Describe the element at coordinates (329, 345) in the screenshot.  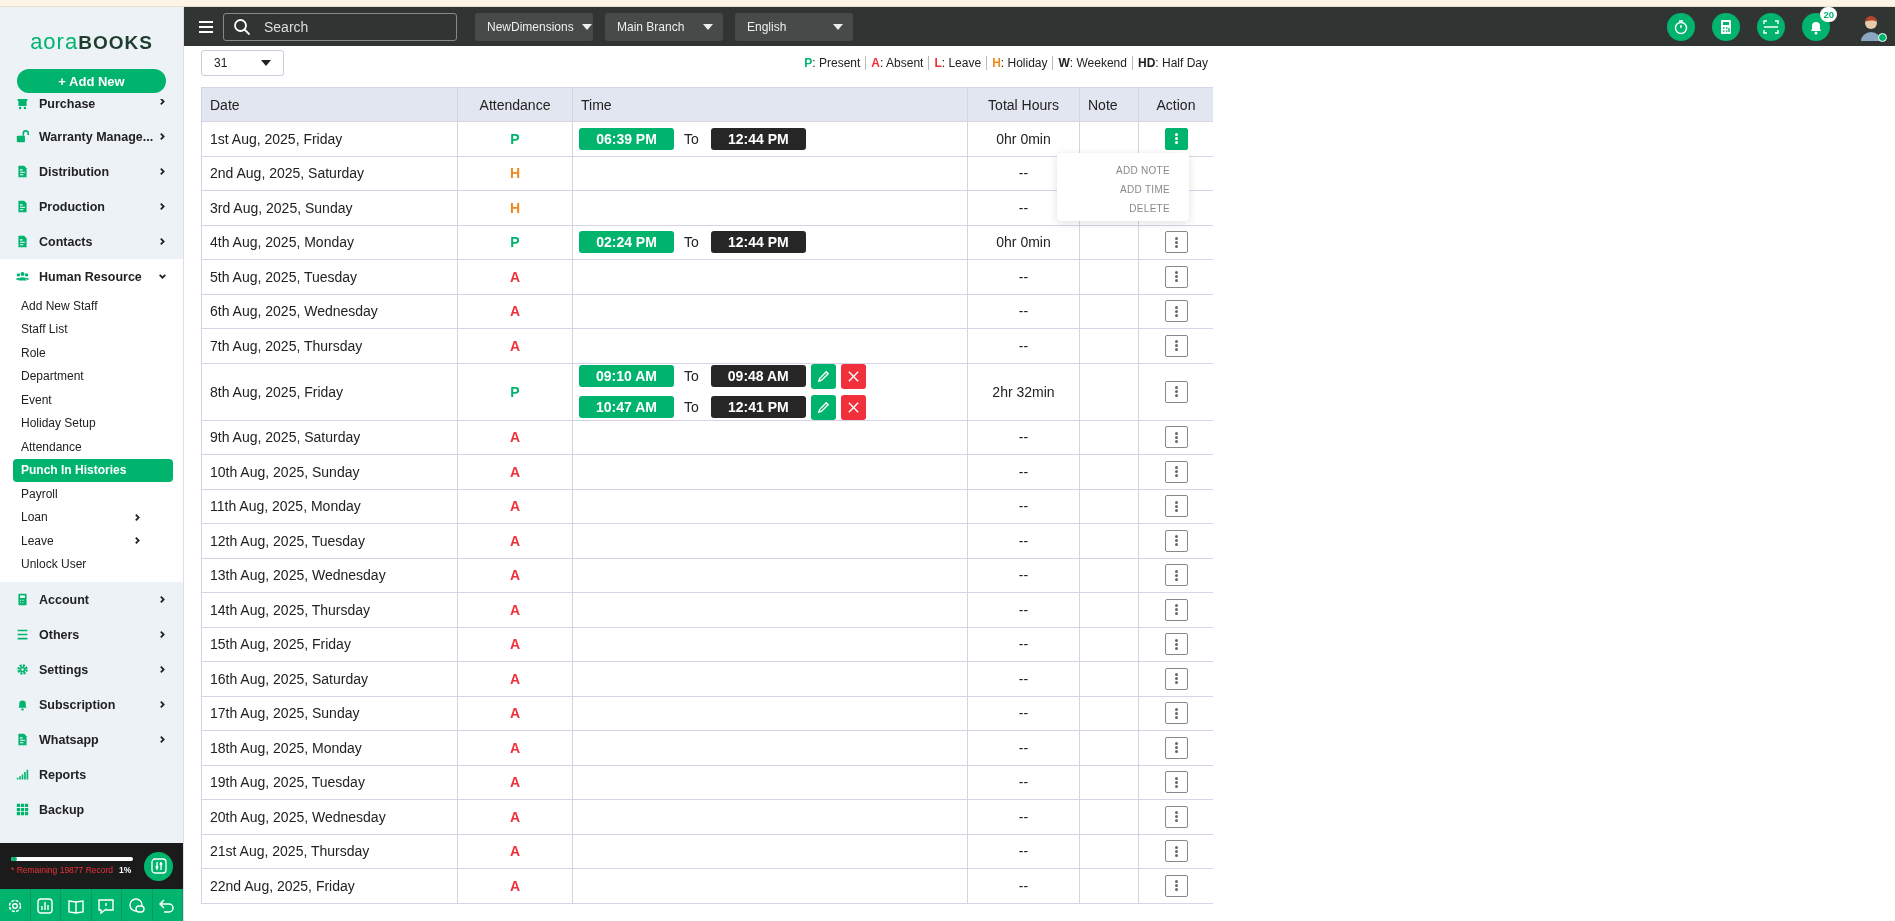
I see `date-cell: 7th Aug, 2025, Thursday` at that location.